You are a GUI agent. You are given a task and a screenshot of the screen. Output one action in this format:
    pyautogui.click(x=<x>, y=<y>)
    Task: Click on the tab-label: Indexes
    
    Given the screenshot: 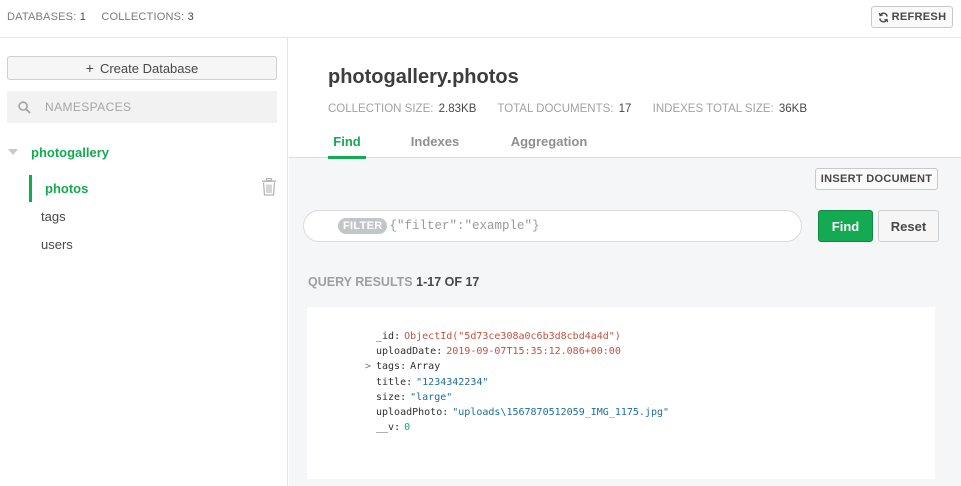 What is the action you would take?
    pyautogui.click(x=435, y=141)
    